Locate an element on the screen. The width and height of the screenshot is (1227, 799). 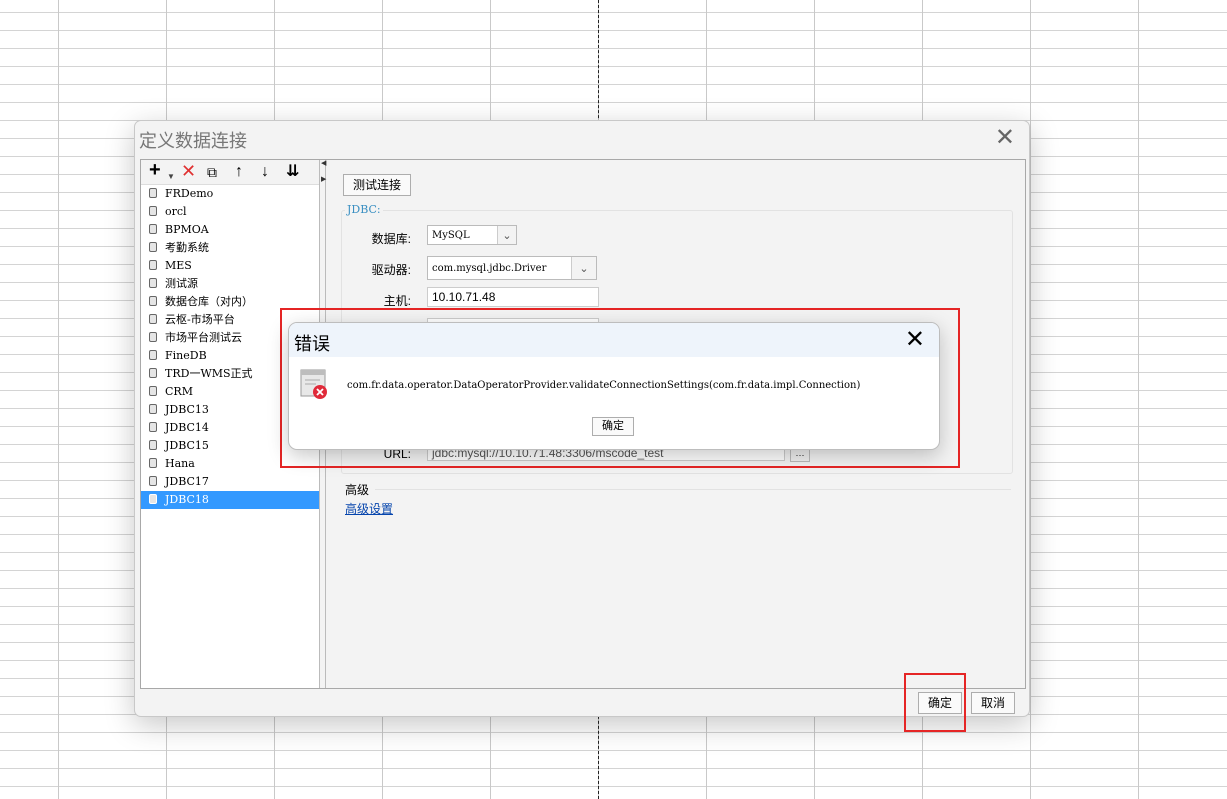
ok-button: 确定 is located at coordinates (940, 703).